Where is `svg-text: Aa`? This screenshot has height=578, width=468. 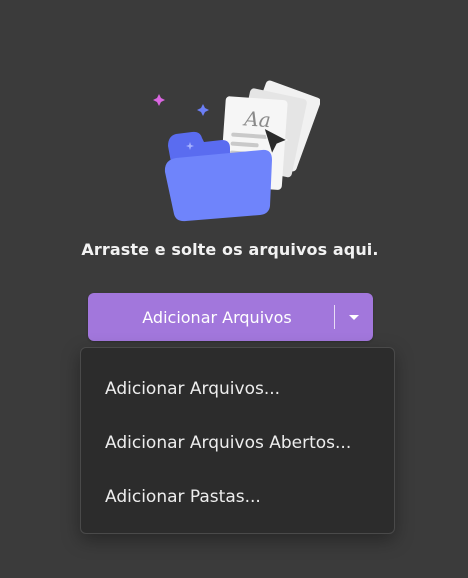 svg-text: Aa is located at coordinates (257, 119).